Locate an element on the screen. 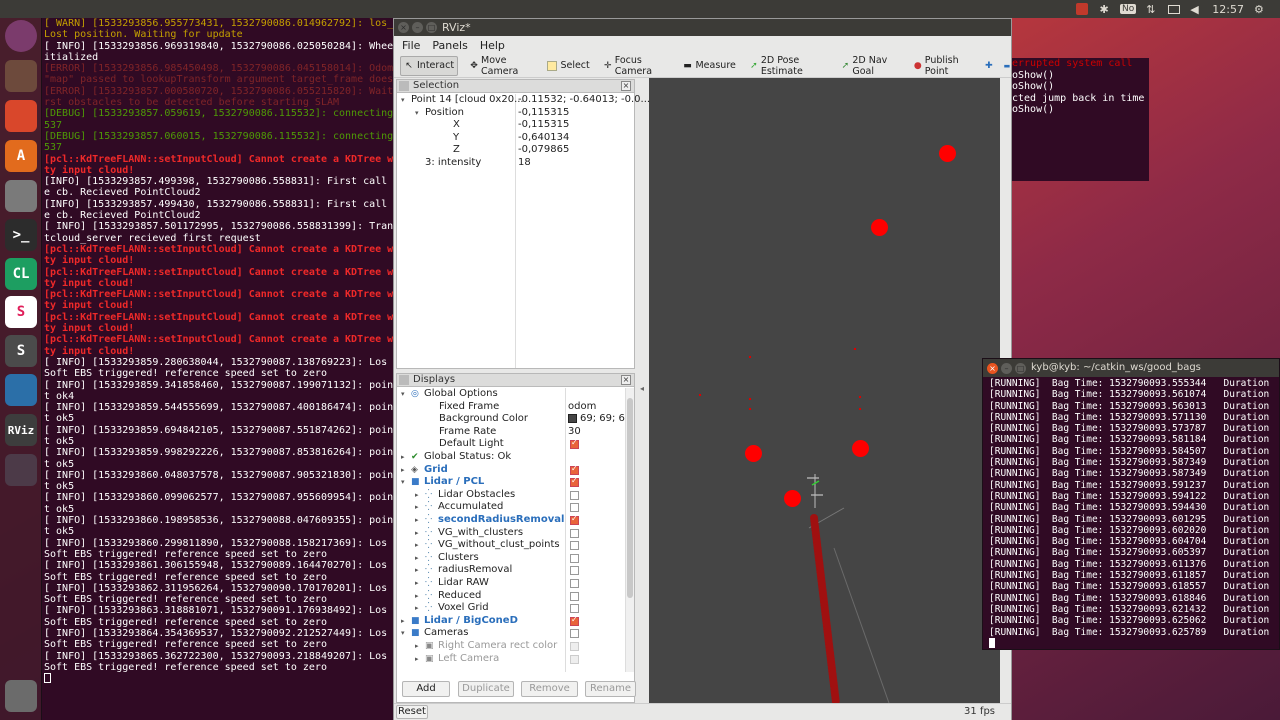  display-row: ▸ ⁛ Voxel Grid is located at coordinates (511, 608).